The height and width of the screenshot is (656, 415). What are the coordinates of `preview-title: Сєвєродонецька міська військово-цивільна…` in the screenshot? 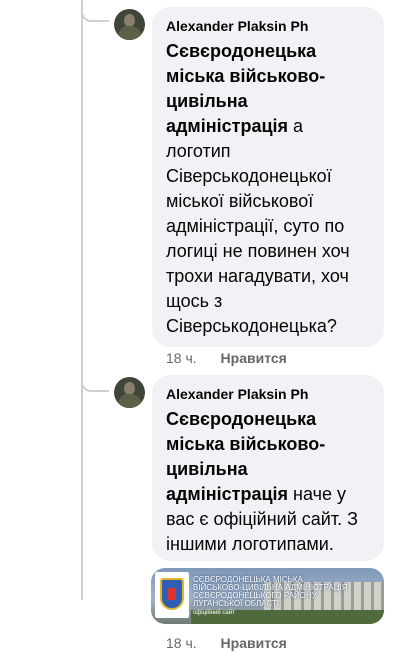 It's located at (288, 592).